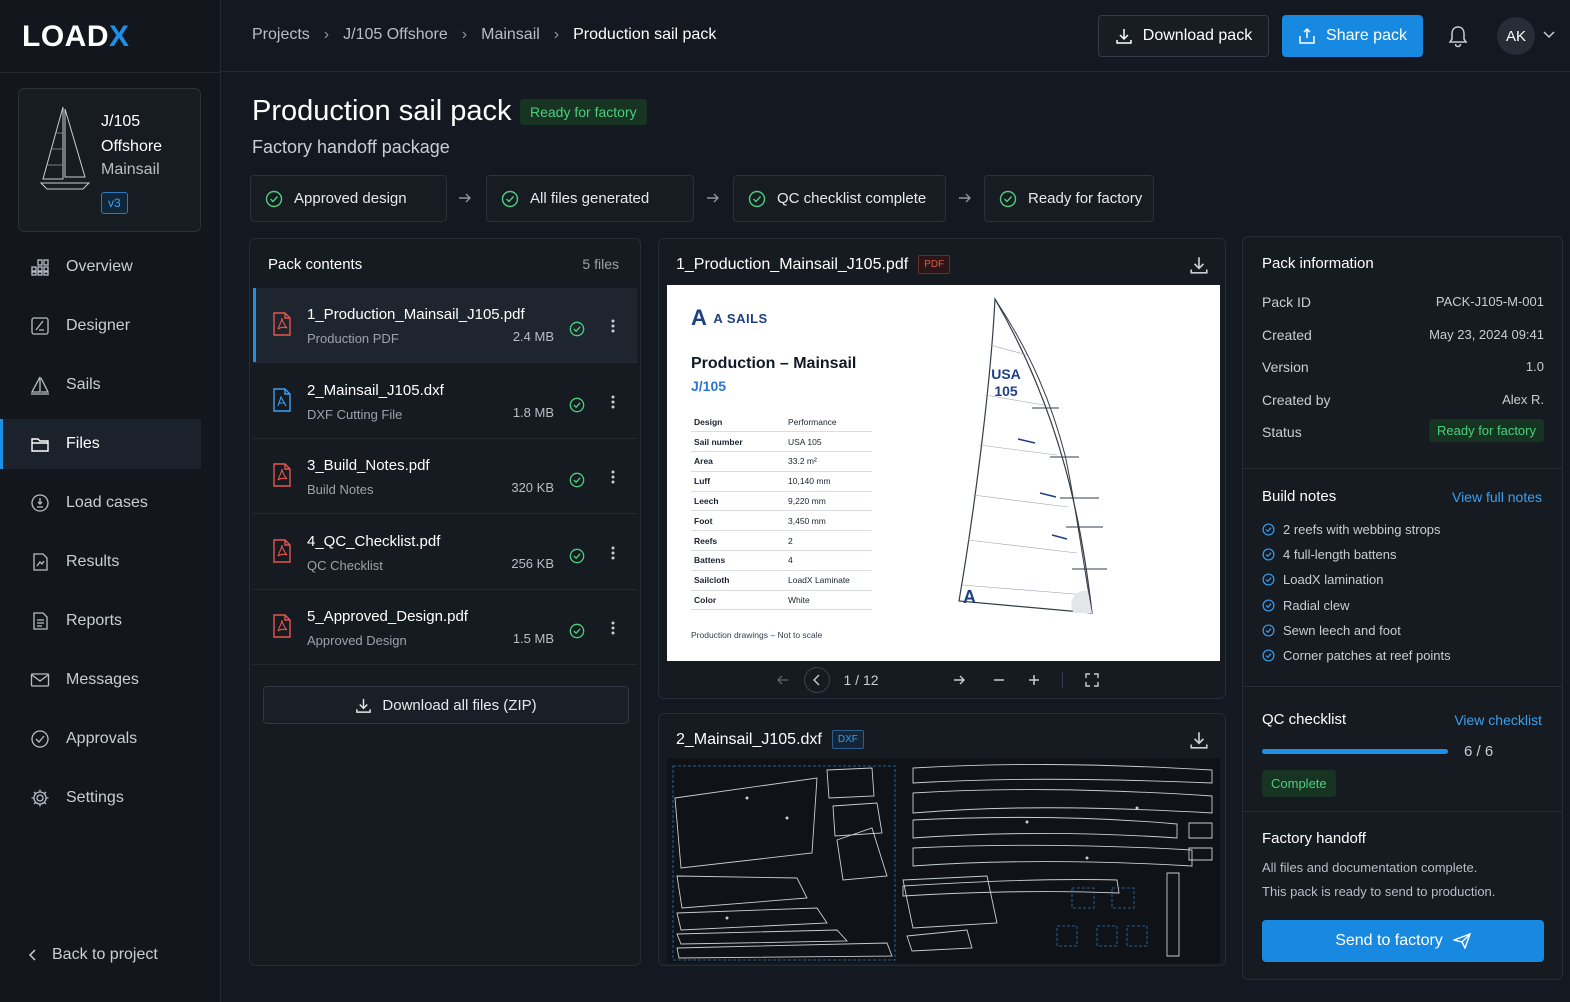  I want to click on spec-label: Leech, so click(739, 501).